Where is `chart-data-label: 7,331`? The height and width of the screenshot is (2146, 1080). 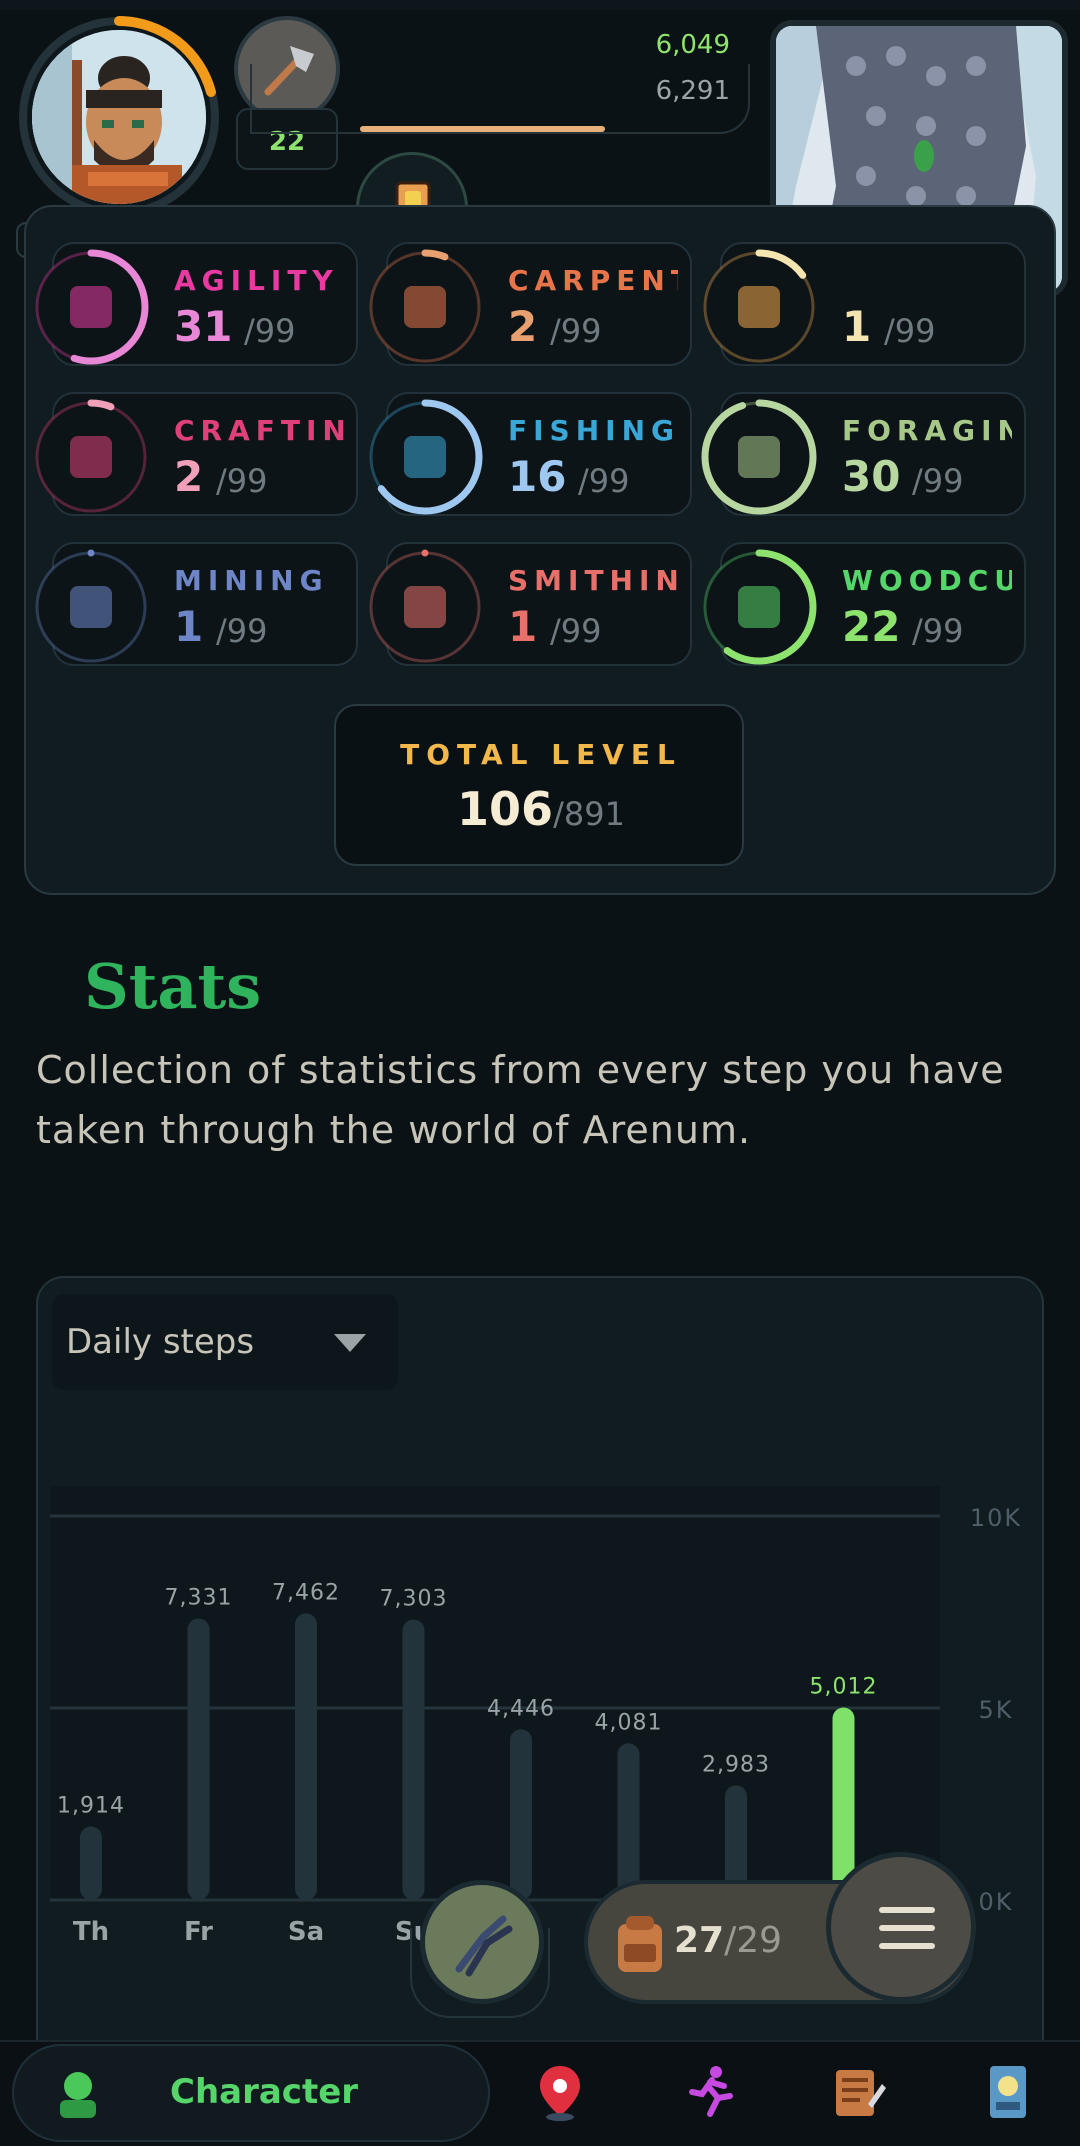 chart-data-label: 7,331 is located at coordinates (199, 1597).